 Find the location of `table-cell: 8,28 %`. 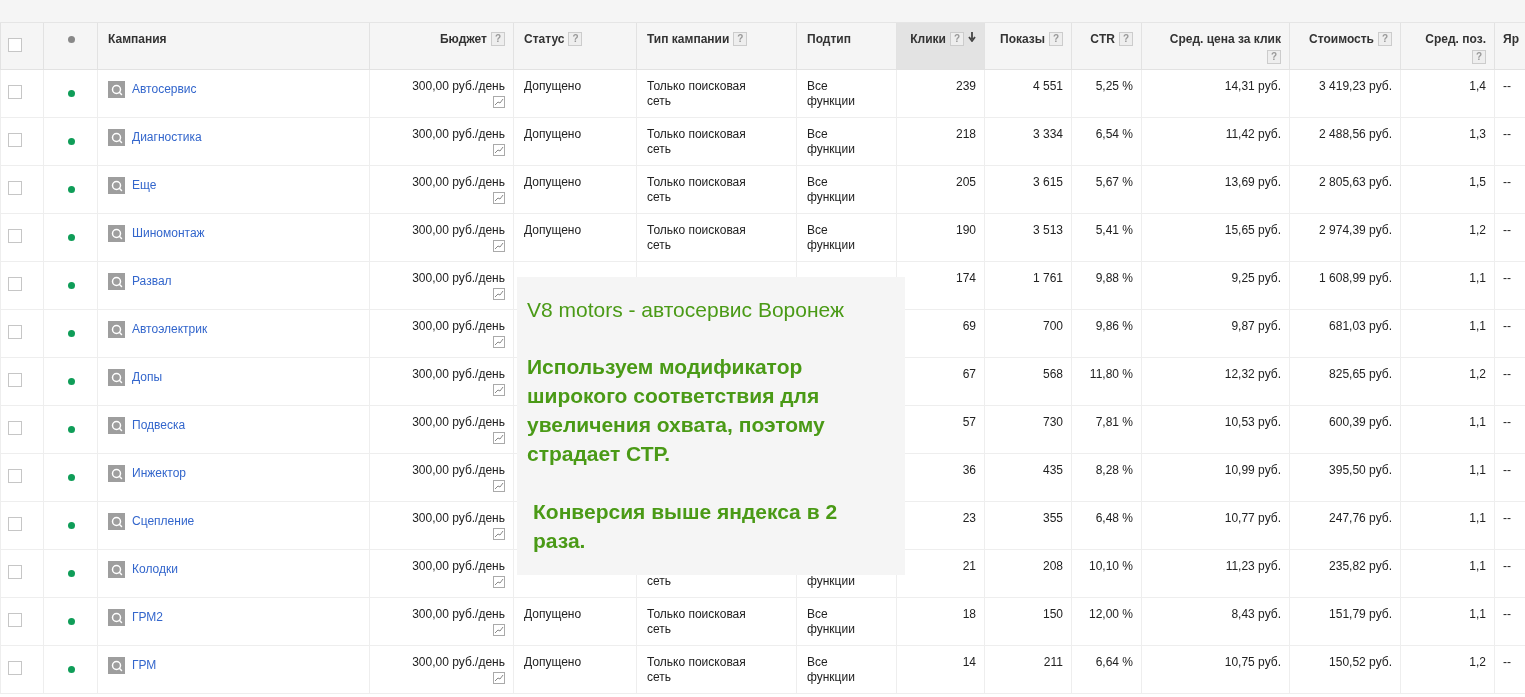

table-cell: 8,28 % is located at coordinates (1114, 470).